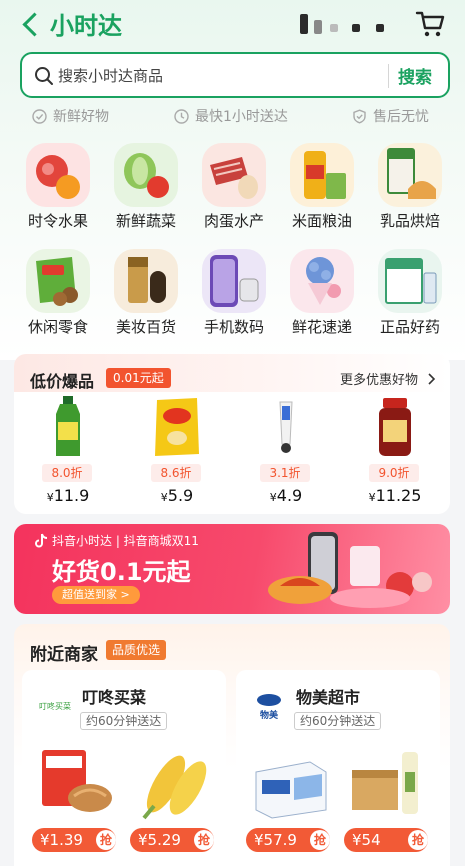 Image resolution: width=465 pixels, height=866 pixels. I want to click on cosmetics-icon, so click(146, 281).